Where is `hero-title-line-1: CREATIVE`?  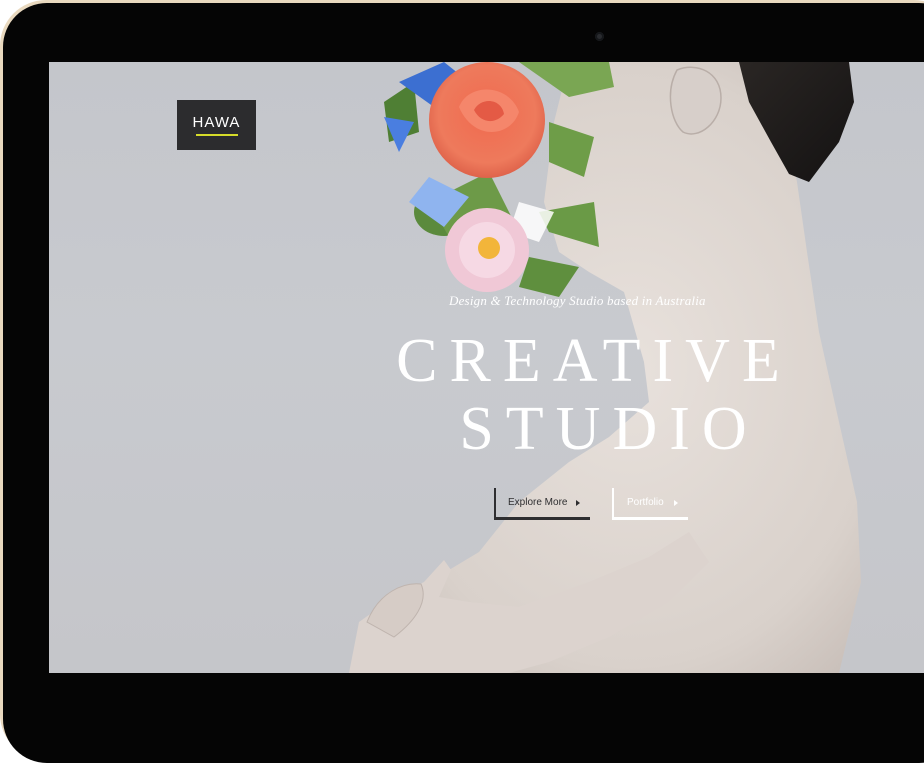 hero-title-line-1: CREATIVE is located at coordinates (594, 361).